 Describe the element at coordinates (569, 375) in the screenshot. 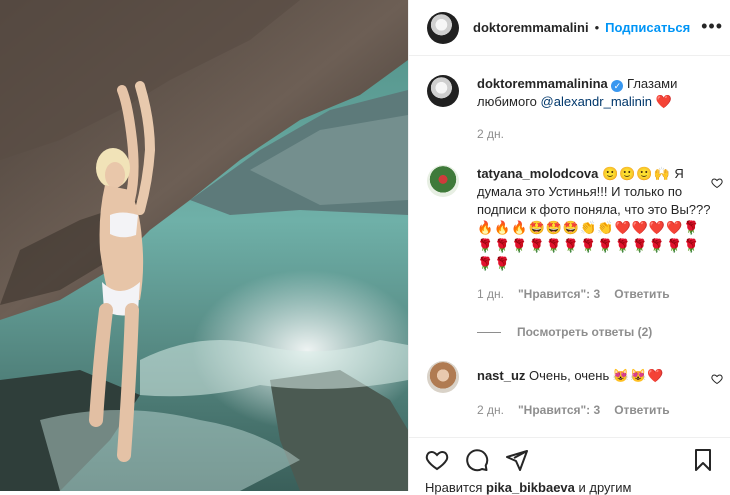

I see `comment-text: Очень, очень` at that location.